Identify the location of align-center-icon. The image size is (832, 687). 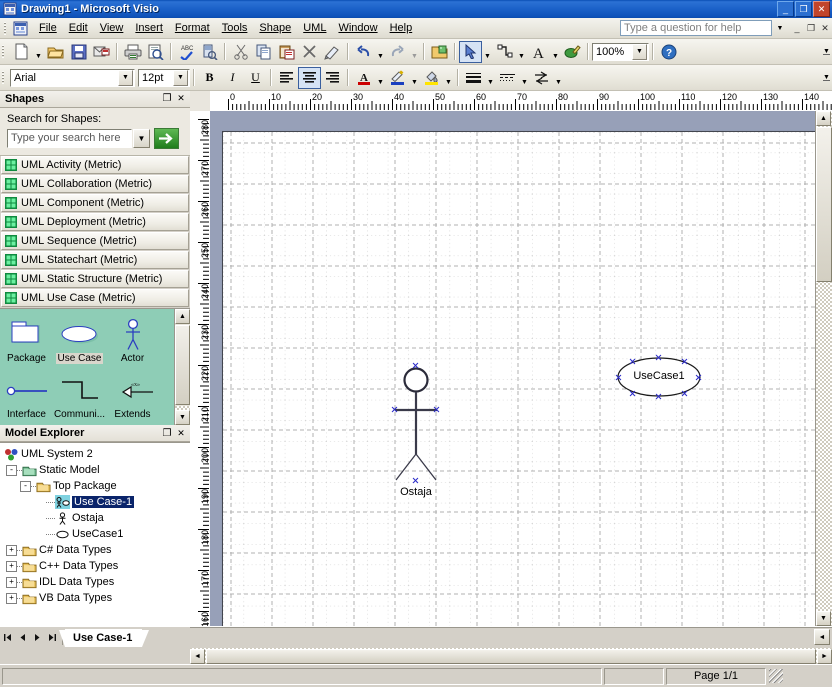
(309, 77).